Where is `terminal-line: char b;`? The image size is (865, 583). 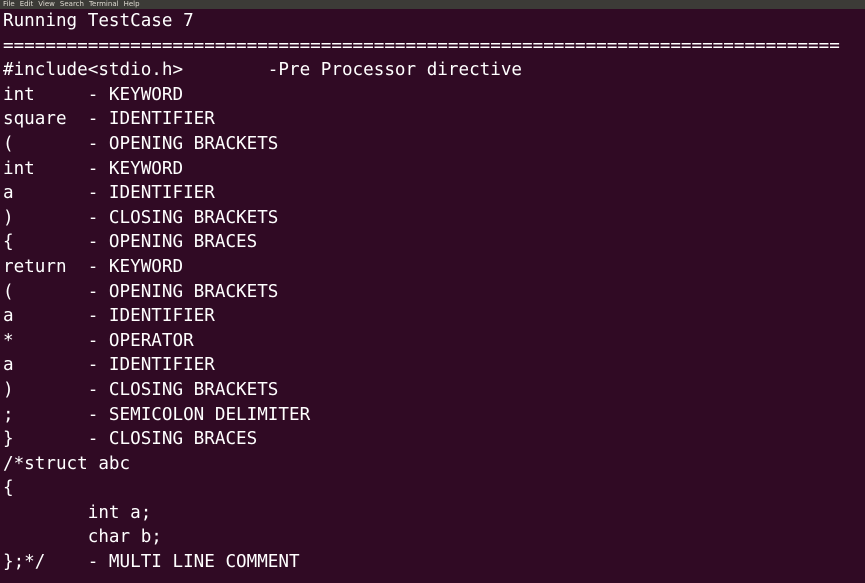
terminal-line: char b; is located at coordinates (82, 537).